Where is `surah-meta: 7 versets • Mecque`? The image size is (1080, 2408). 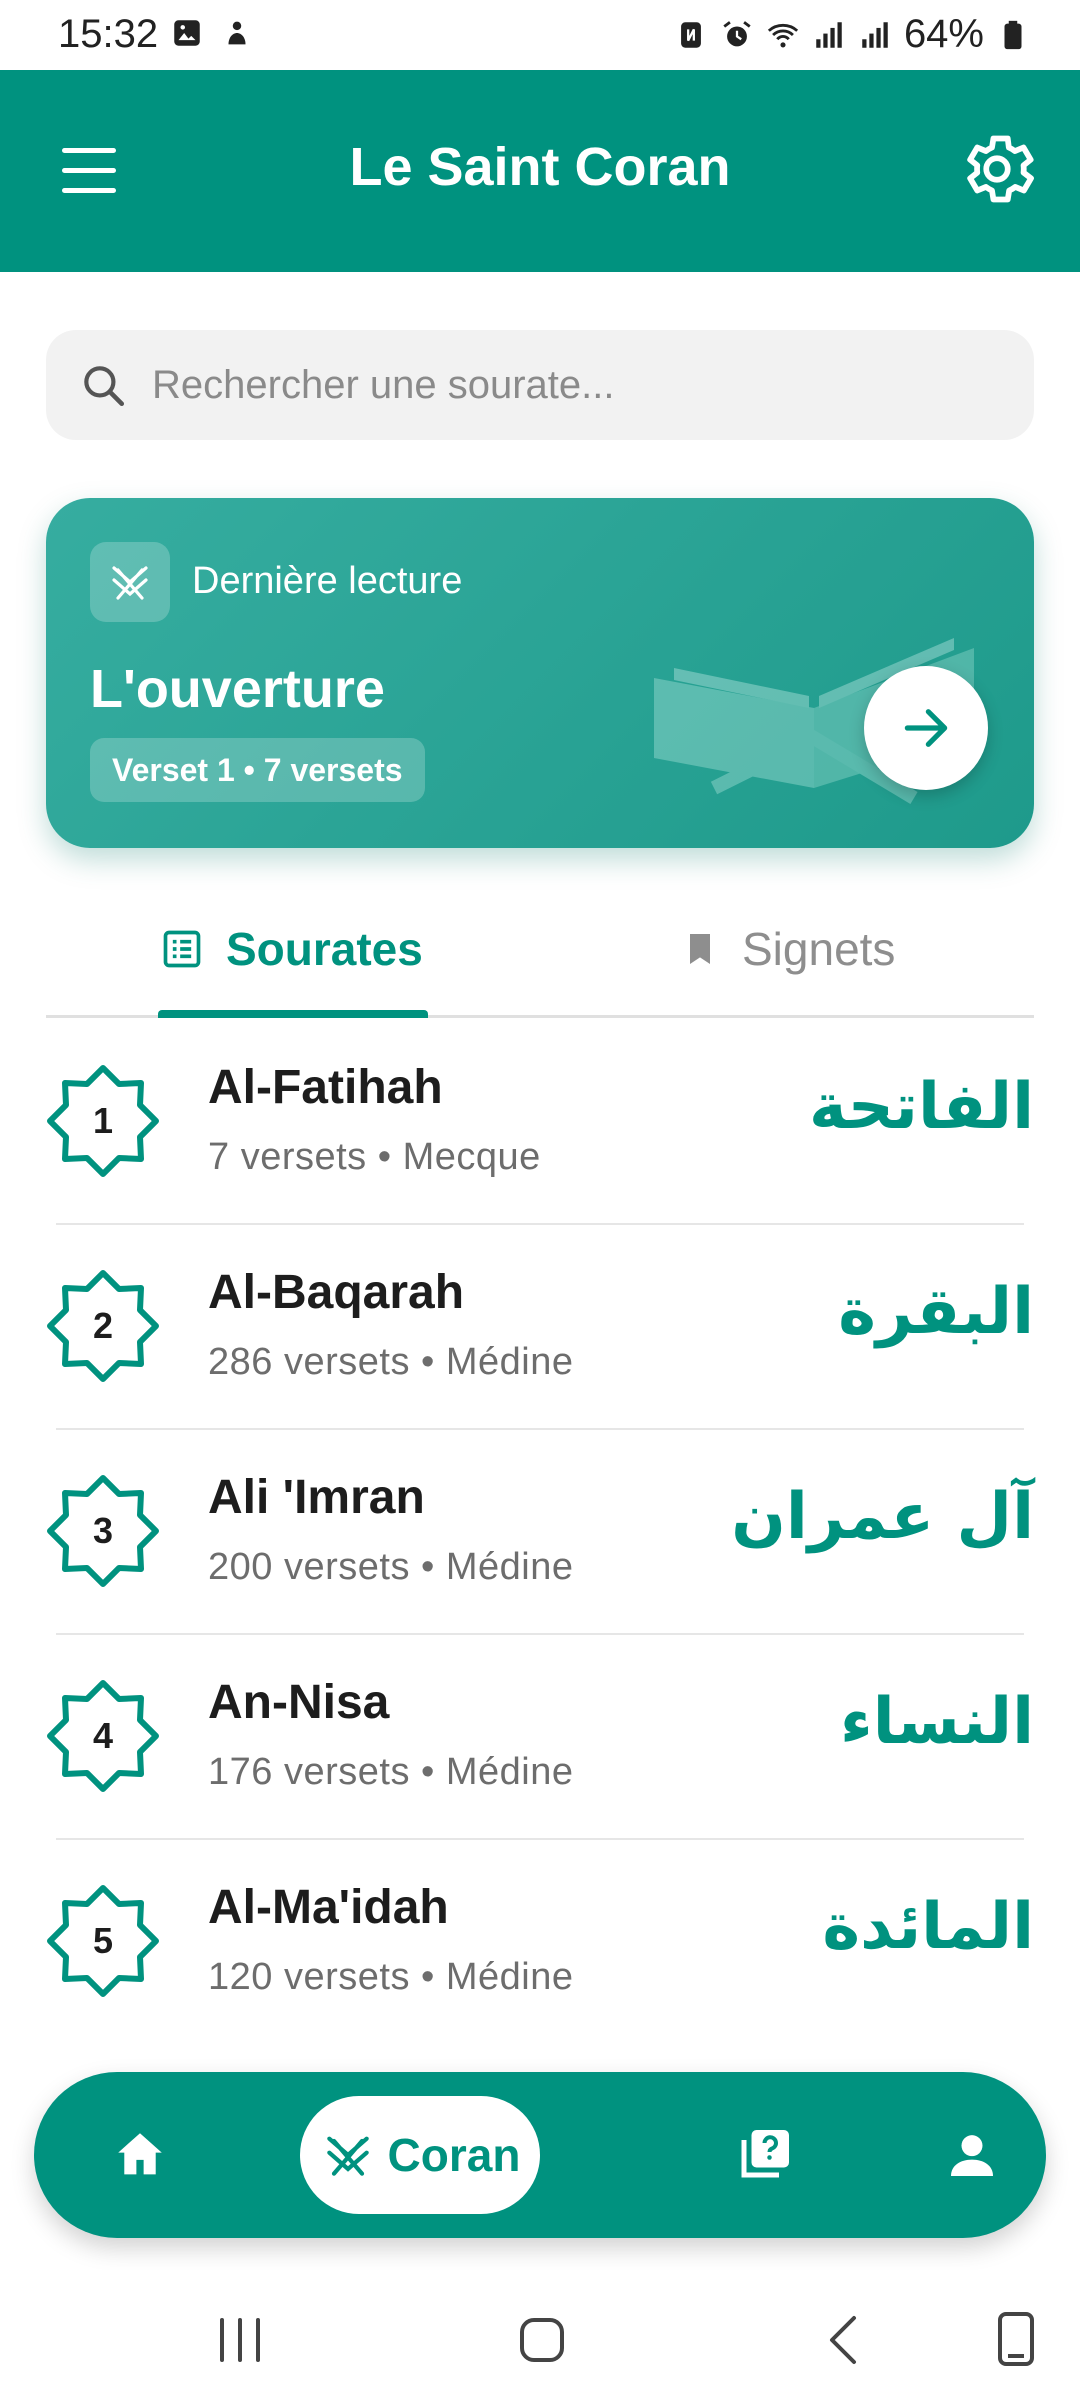 surah-meta: 7 versets • Mecque is located at coordinates (374, 1157).